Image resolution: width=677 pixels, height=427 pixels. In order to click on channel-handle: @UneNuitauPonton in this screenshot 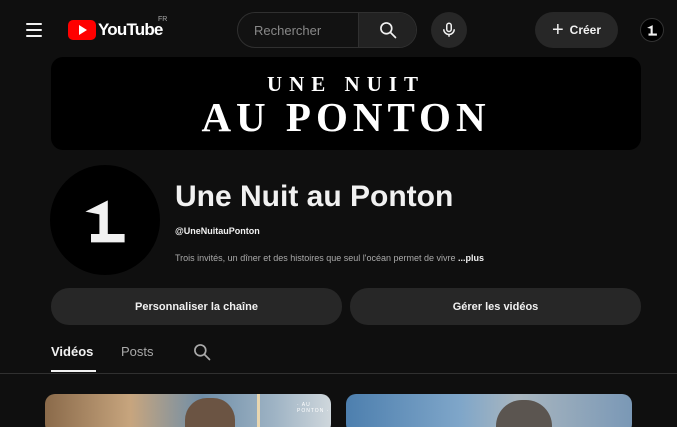, I will do `click(217, 231)`.